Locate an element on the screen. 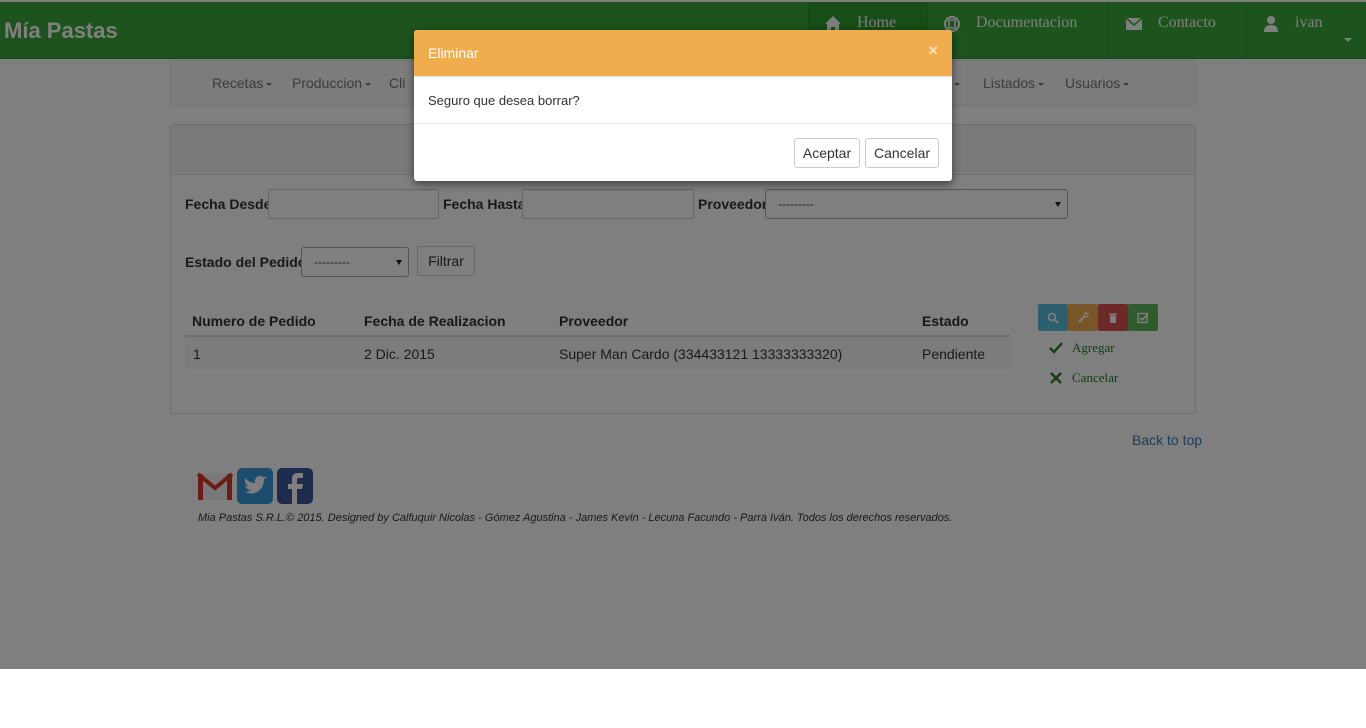  accept-button: Aceptar is located at coordinates (827, 153).